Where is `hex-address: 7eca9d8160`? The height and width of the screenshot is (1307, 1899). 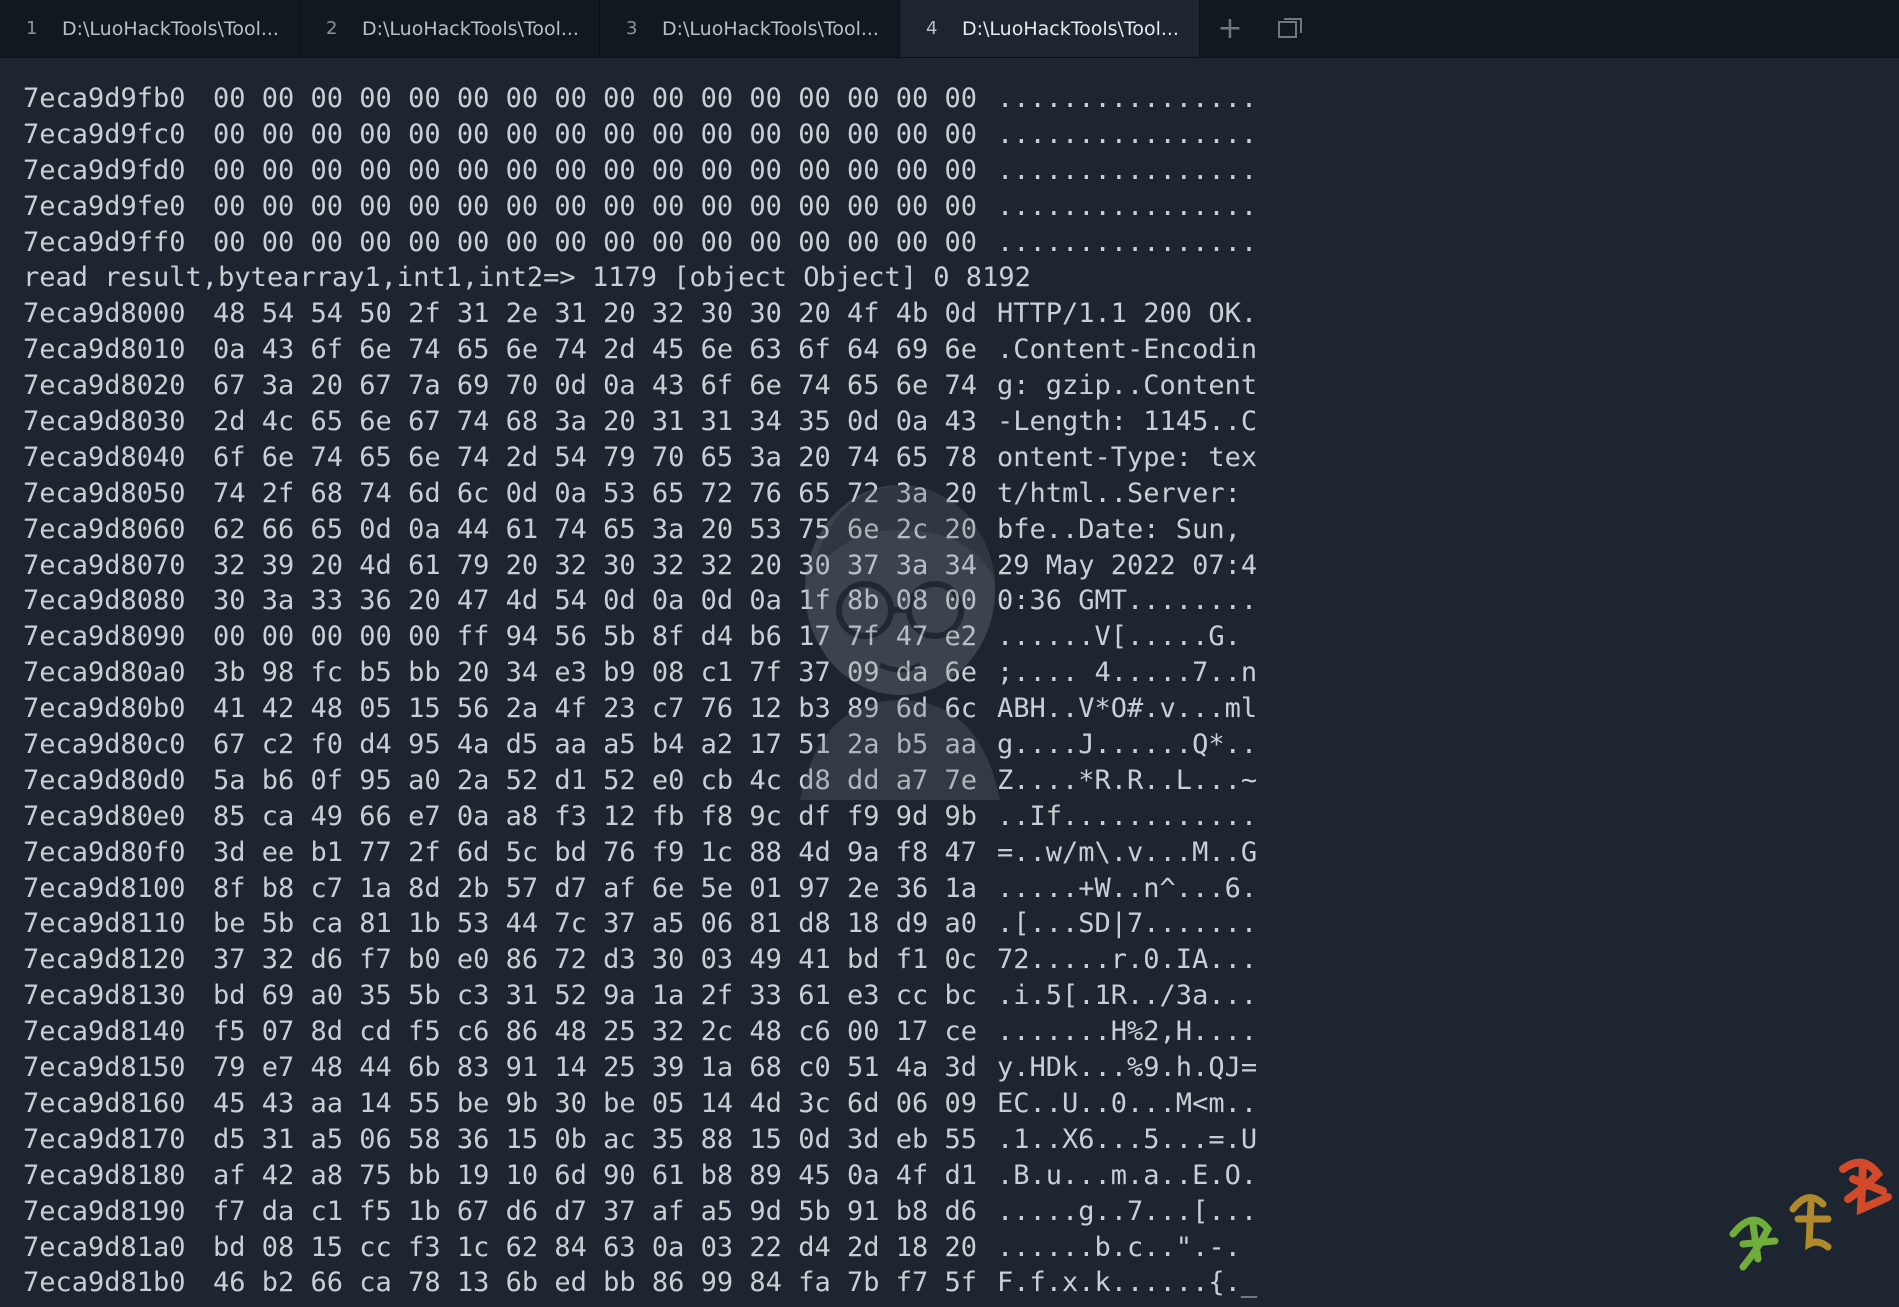
hex-address: 7eca9d8160 is located at coordinates (104, 1103).